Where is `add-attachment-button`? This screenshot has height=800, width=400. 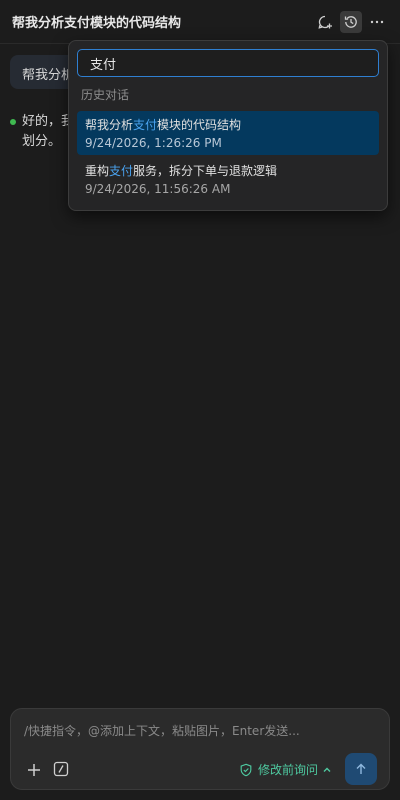
add-attachment-button is located at coordinates (34, 770).